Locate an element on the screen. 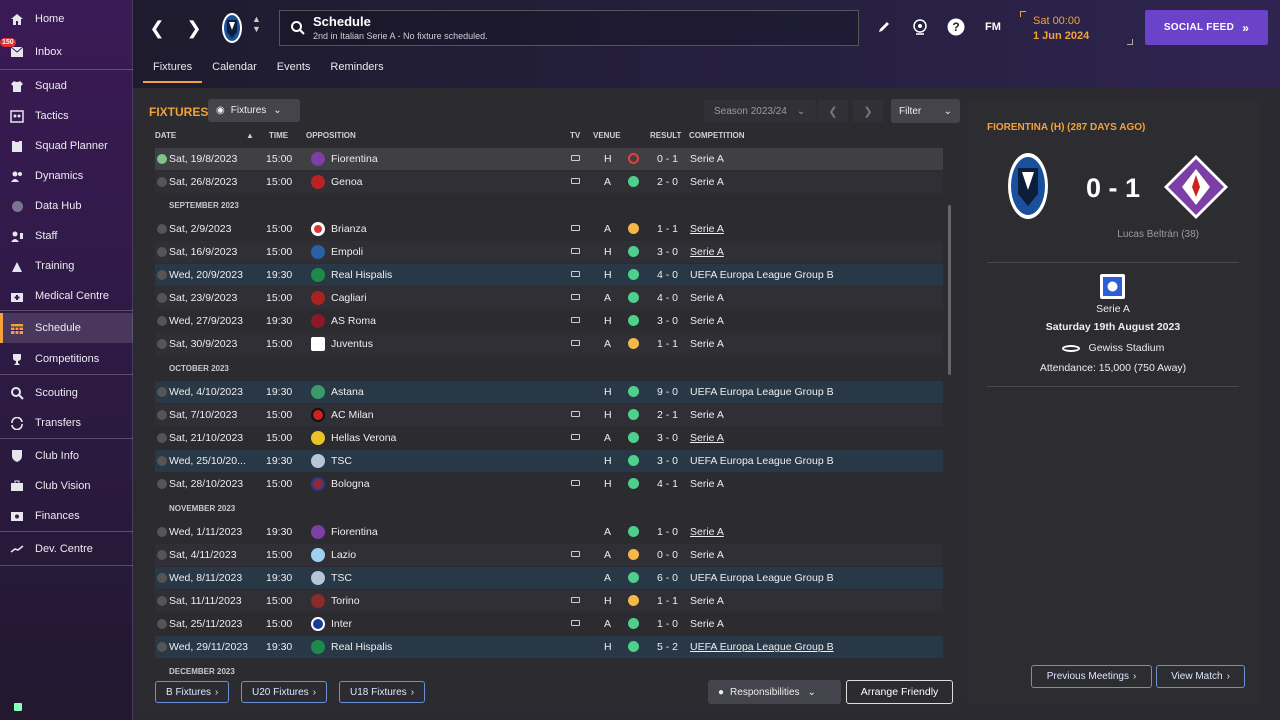 Image resolution: width=1280 pixels, height=720 pixels. fixture-result: 0 - 1 is located at coordinates (667, 159).